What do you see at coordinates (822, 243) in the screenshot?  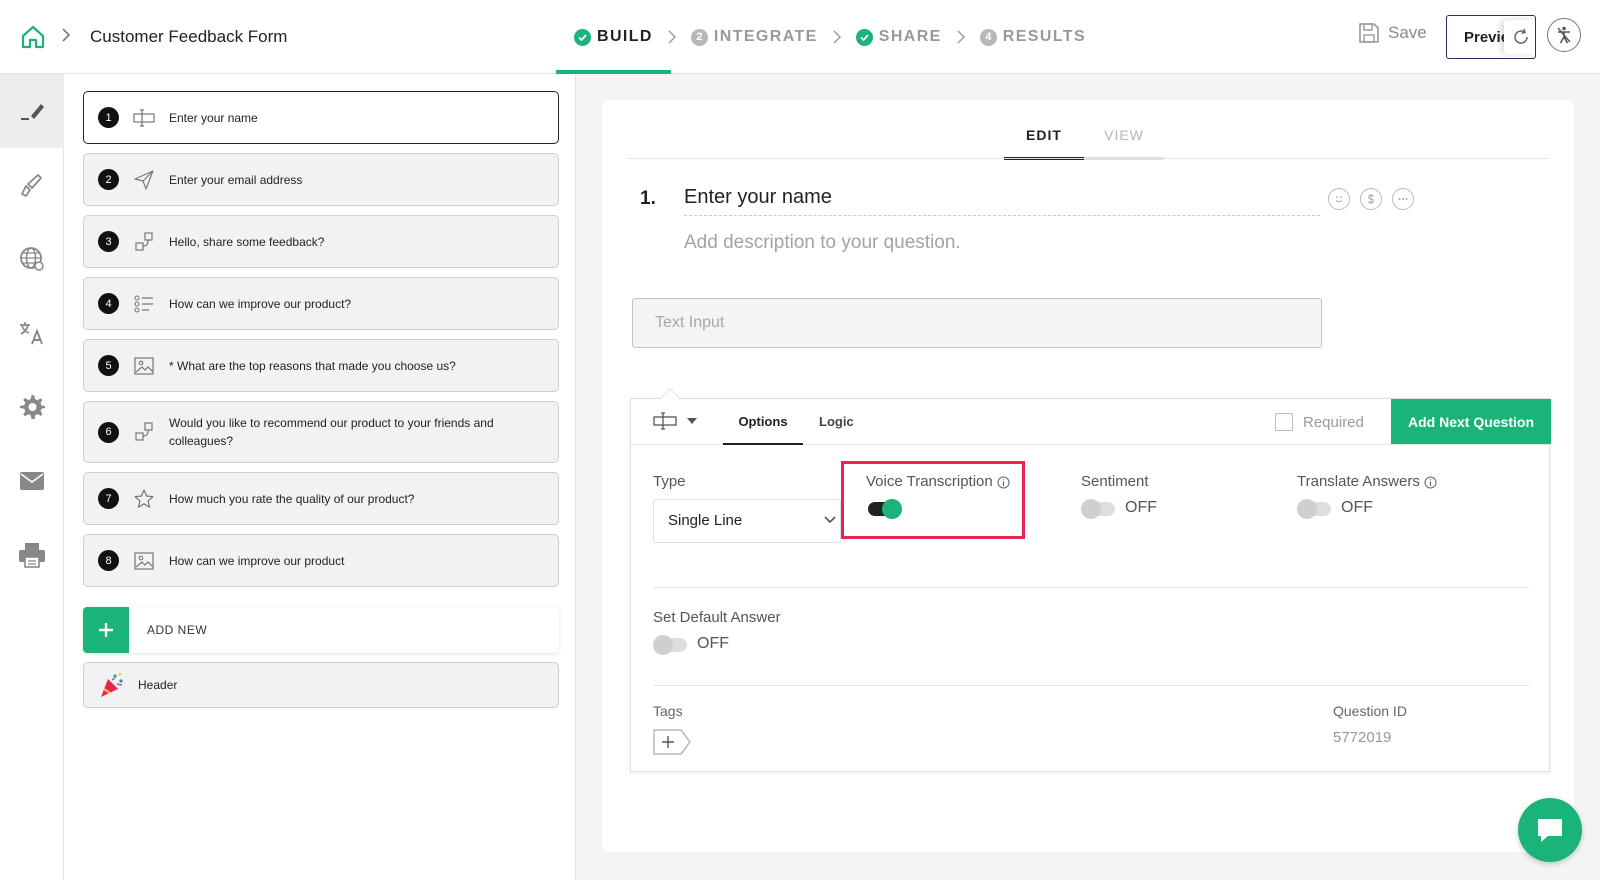 I see `description-input: Add description to your question.` at bounding box center [822, 243].